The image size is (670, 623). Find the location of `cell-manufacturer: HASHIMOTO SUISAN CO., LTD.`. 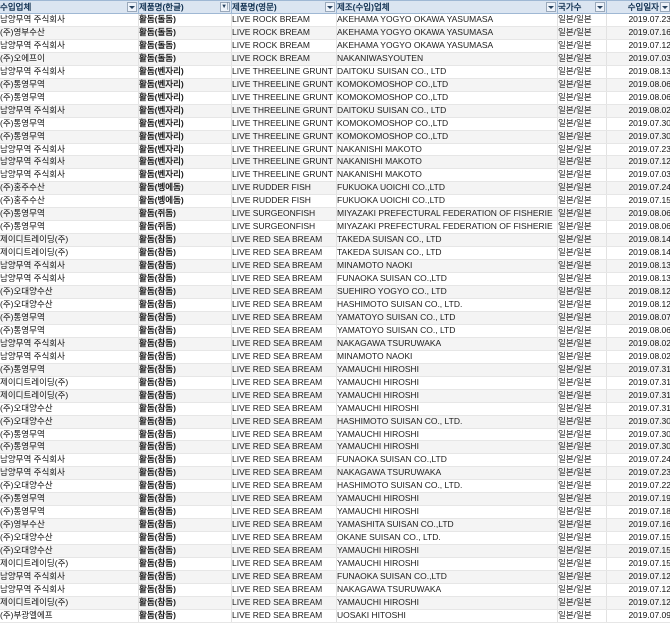

cell-manufacturer: HASHIMOTO SUISAN CO., LTD. is located at coordinates (447, 305).